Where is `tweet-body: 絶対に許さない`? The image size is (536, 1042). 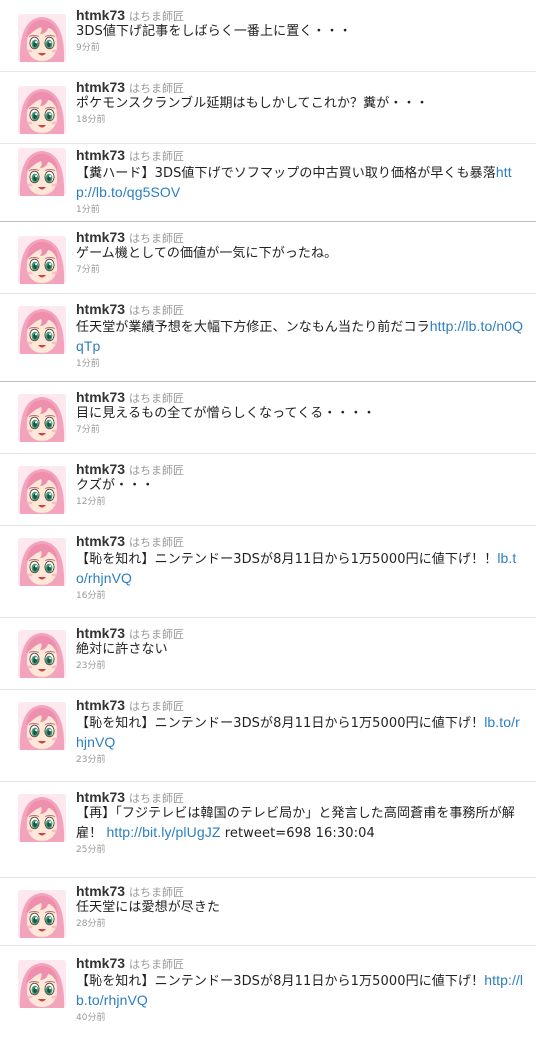 tweet-body: 絶対に許さない is located at coordinates (122, 649).